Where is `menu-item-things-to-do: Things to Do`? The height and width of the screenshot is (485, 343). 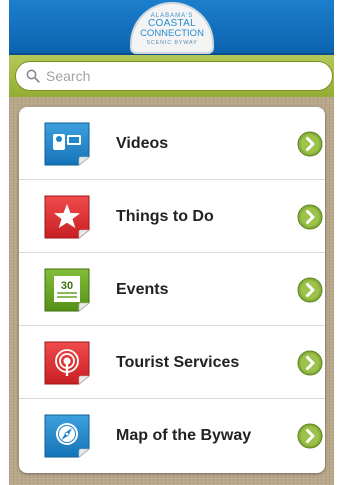
menu-item-things-to-do: Things to Do is located at coordinates (172, 216).